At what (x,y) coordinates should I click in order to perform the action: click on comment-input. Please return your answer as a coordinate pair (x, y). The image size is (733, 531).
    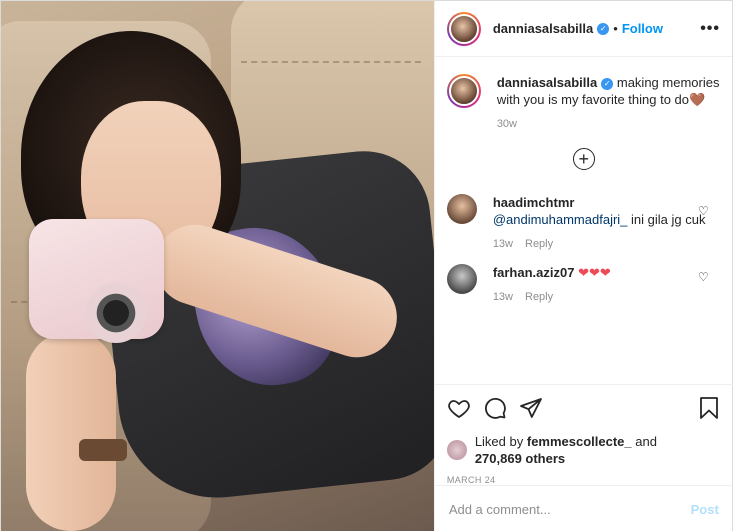
    Looking at the image, I should click on (569, 509).